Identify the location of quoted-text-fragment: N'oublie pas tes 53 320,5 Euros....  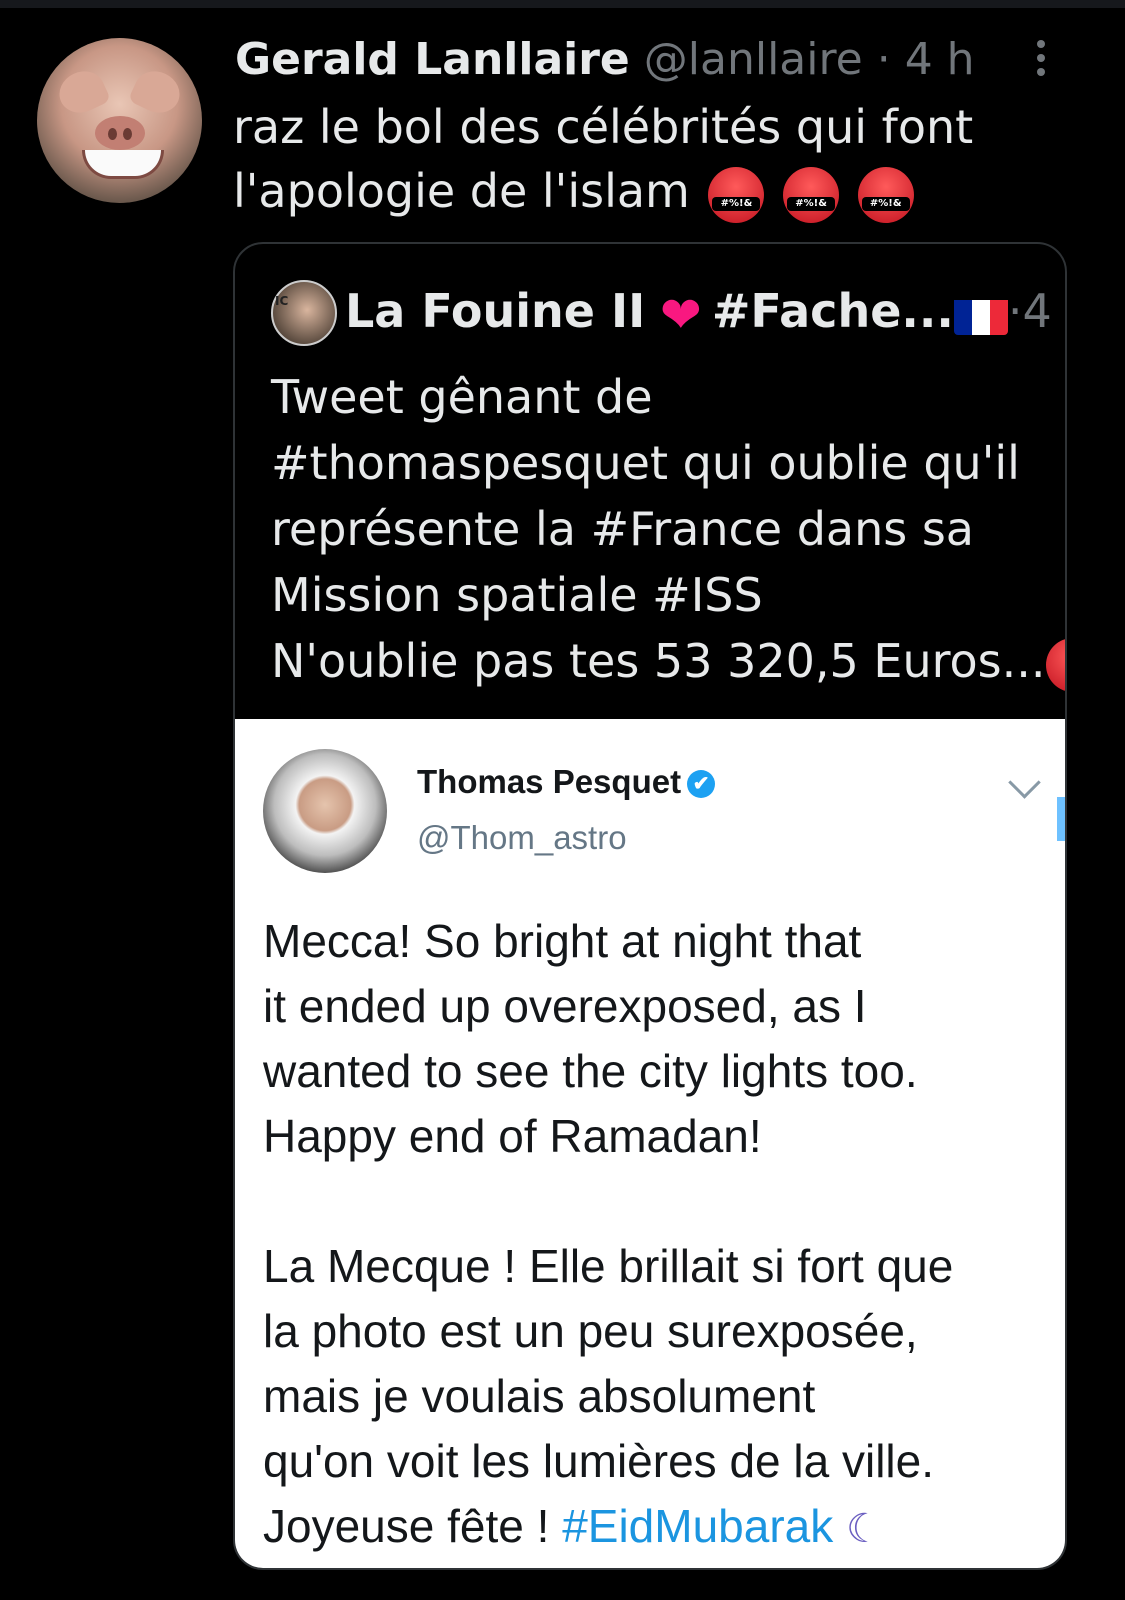
(658, 661).